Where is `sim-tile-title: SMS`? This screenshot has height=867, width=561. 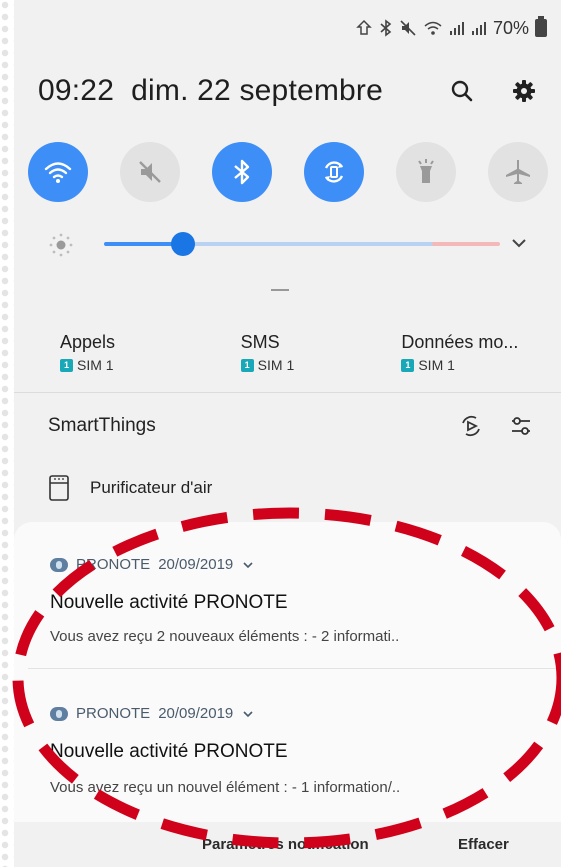 sim-tile-title: SMS is located at coordinates (260, 342).